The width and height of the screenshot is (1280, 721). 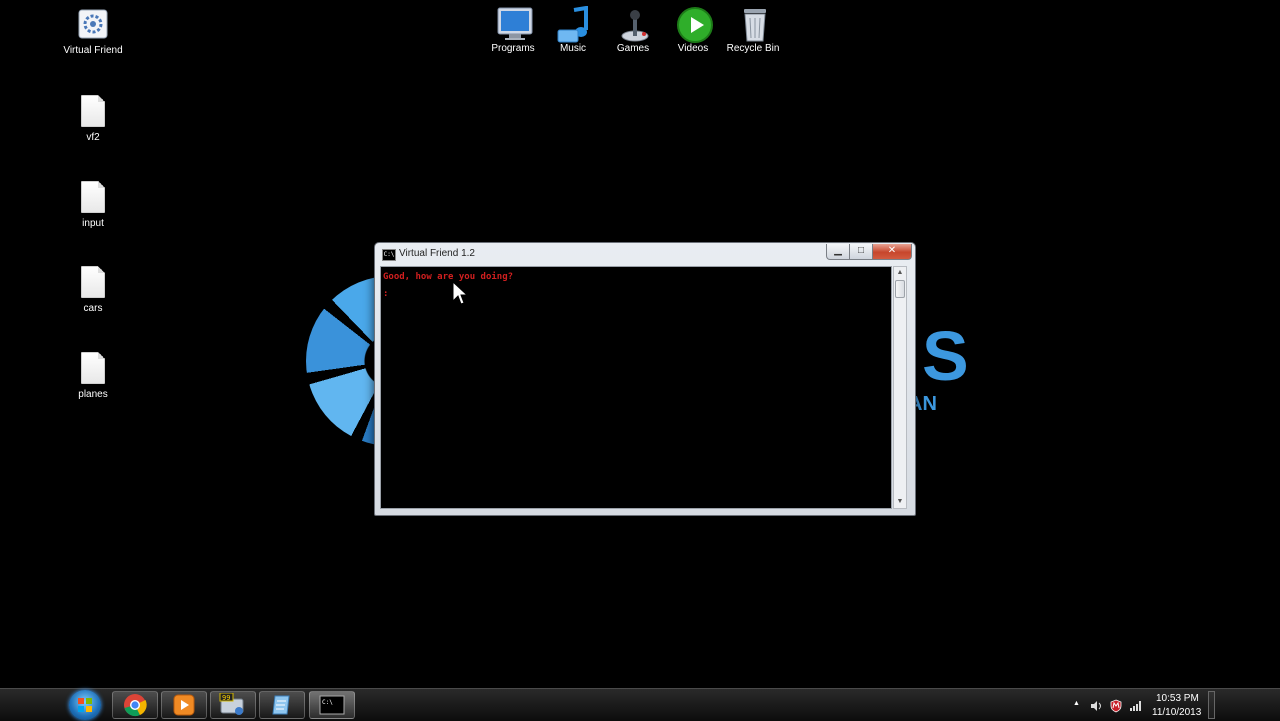 I want to click on desktop-icon-label: Recycle Bin, so click(x=753, y=48).